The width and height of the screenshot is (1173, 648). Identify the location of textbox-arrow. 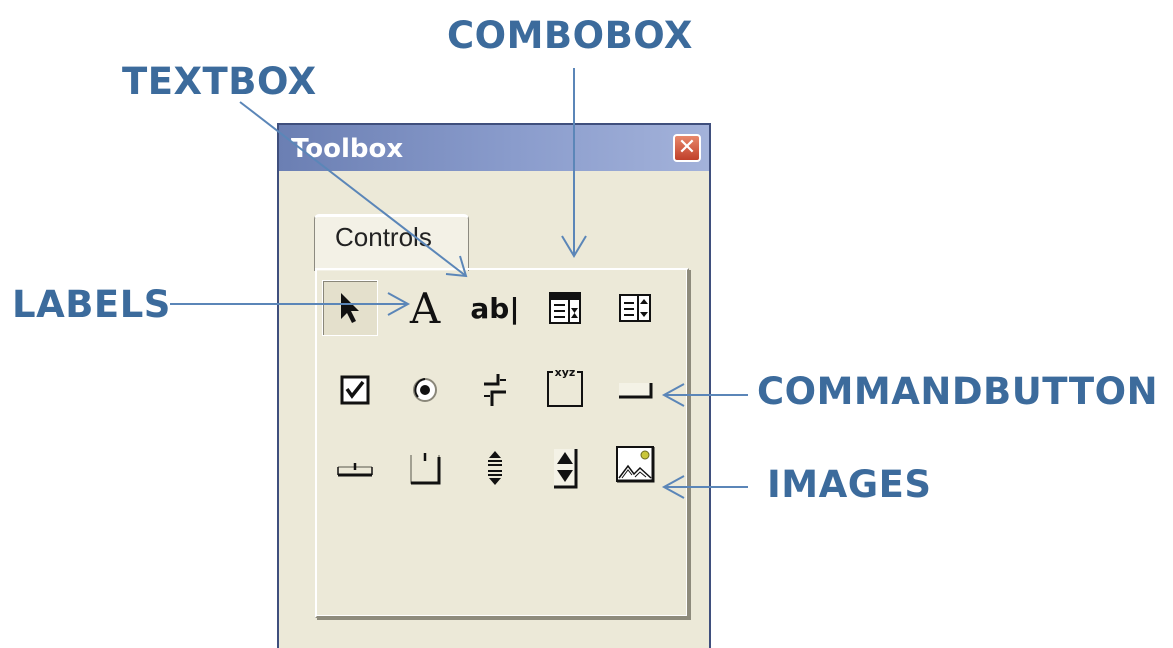
(353, 189).